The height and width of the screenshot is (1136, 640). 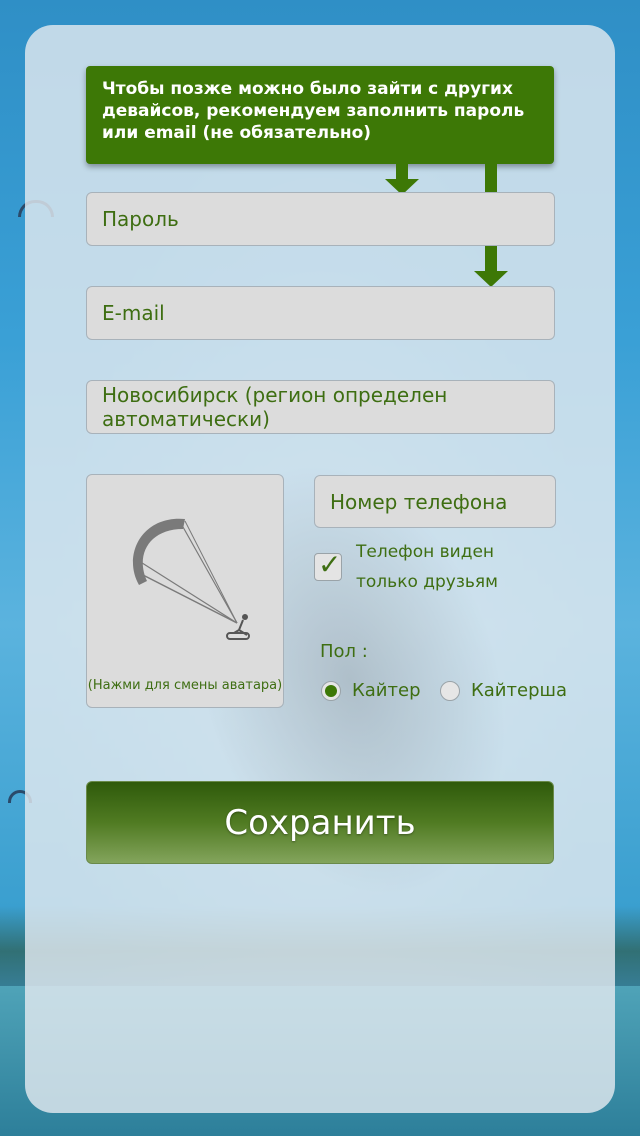 What do you see at coordinates (491, 279) in the screenshot?
I see `hint-arrow-email-head` at bounding box center [491, 279].